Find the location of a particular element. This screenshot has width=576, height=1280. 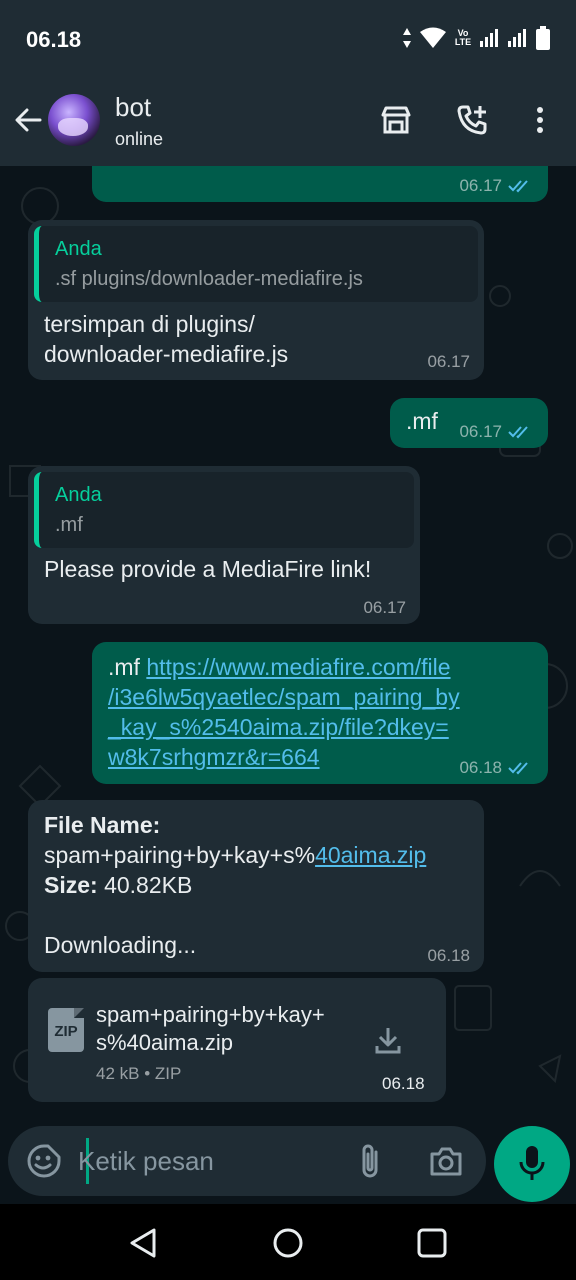

file-size-line: Size: 40.82KB is located at coordinates (118, 885).